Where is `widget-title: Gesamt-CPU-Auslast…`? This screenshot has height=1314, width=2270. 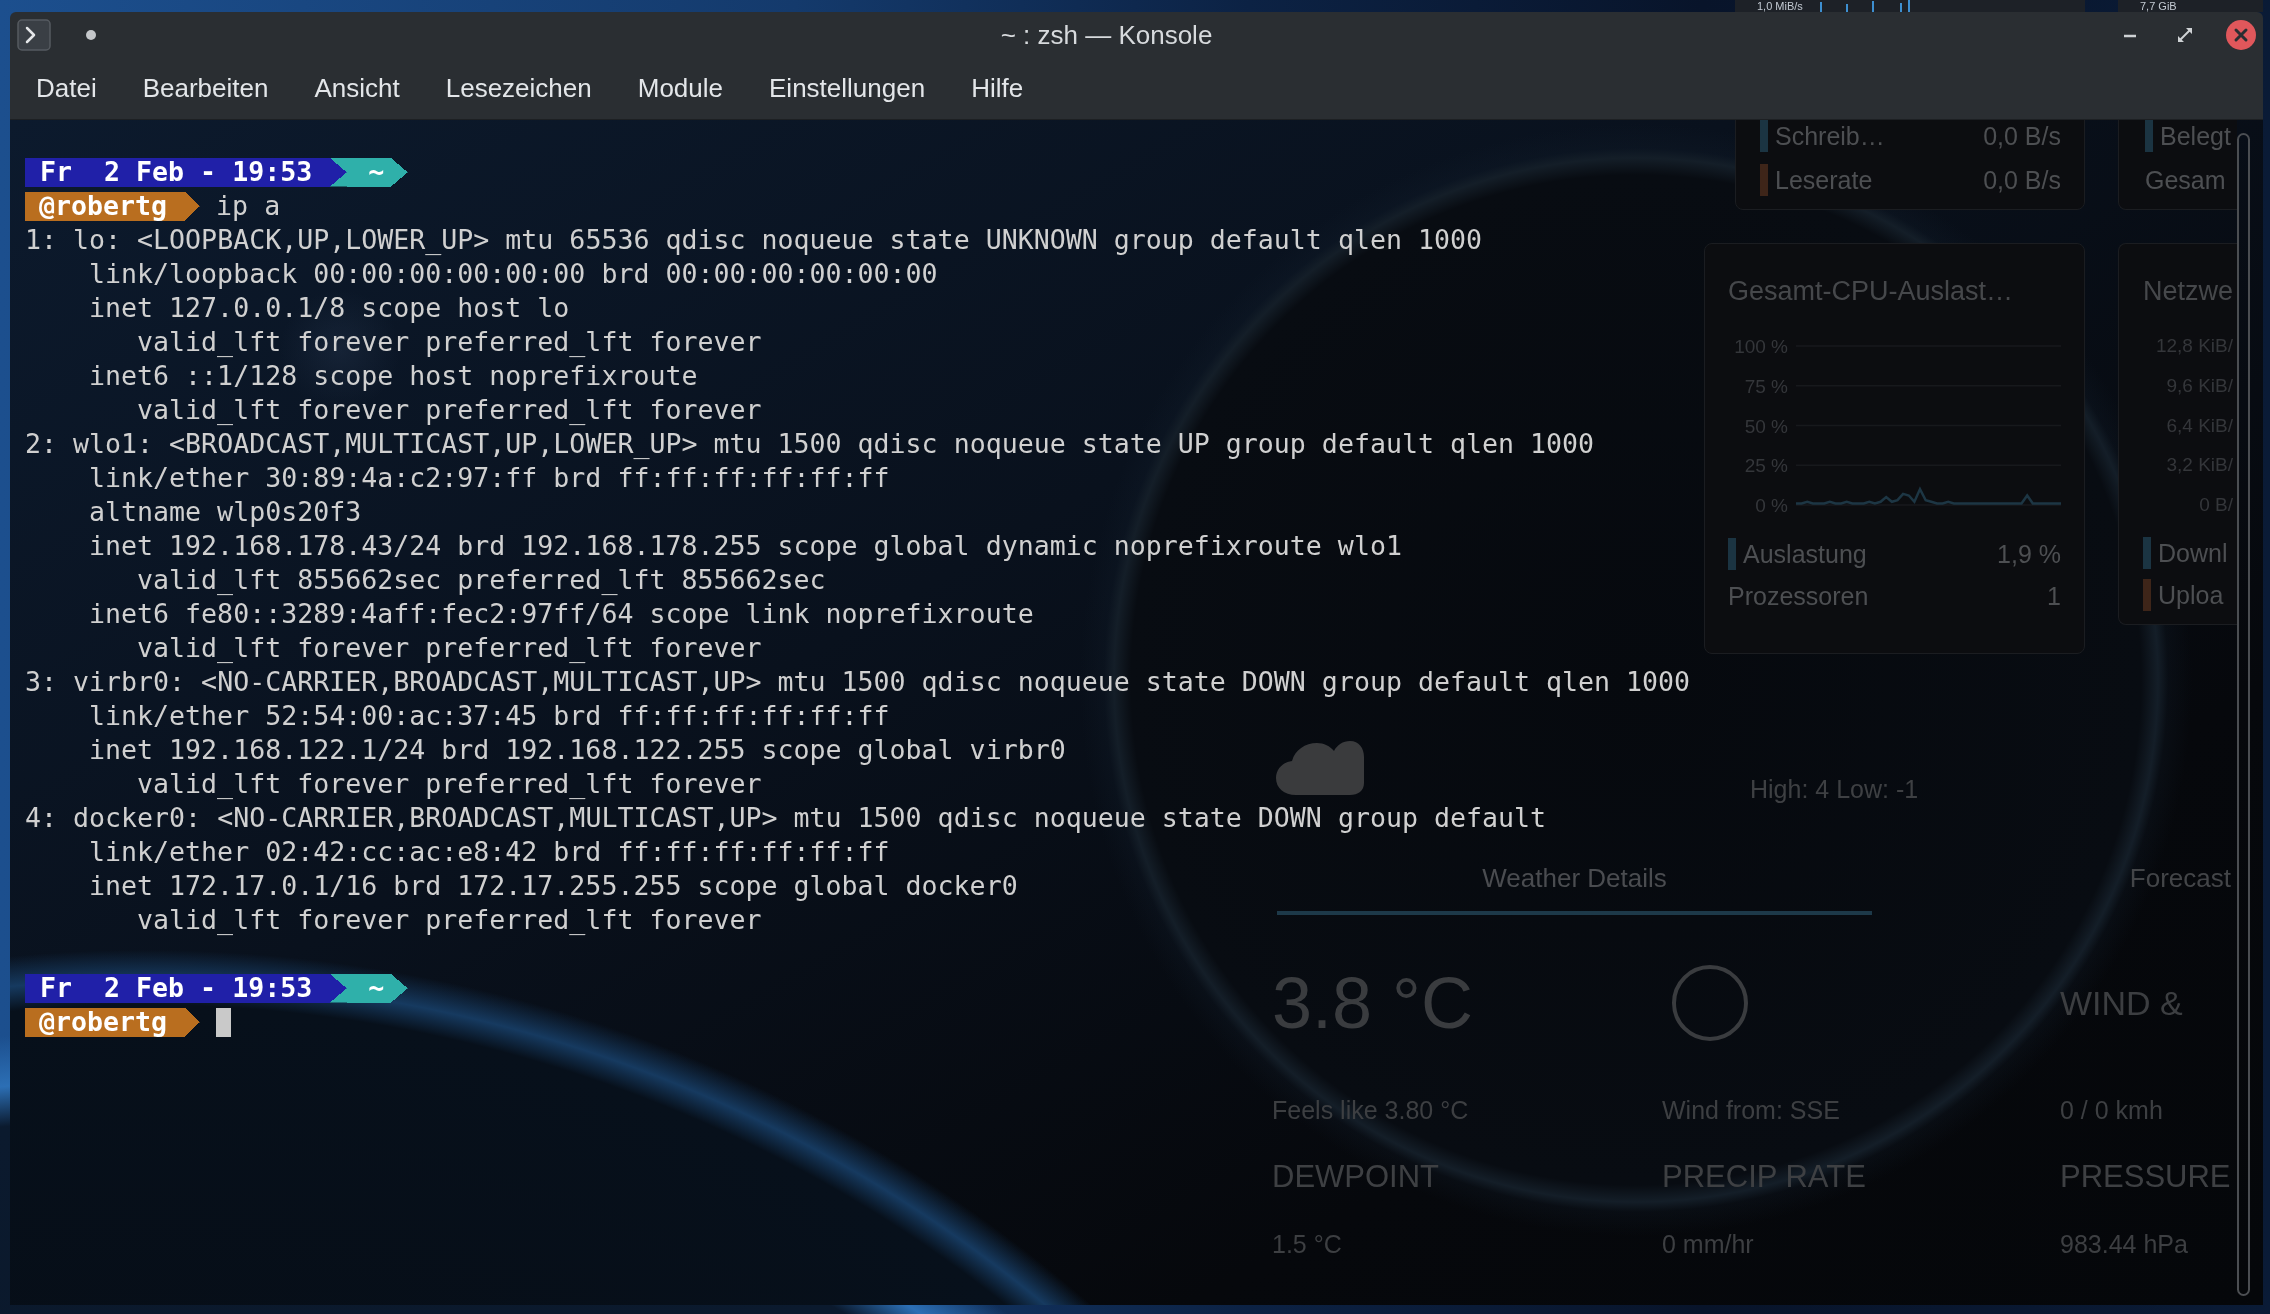 widget-title: Gesamt-CPU-Auslast… is located at coordinates (1871, 291).